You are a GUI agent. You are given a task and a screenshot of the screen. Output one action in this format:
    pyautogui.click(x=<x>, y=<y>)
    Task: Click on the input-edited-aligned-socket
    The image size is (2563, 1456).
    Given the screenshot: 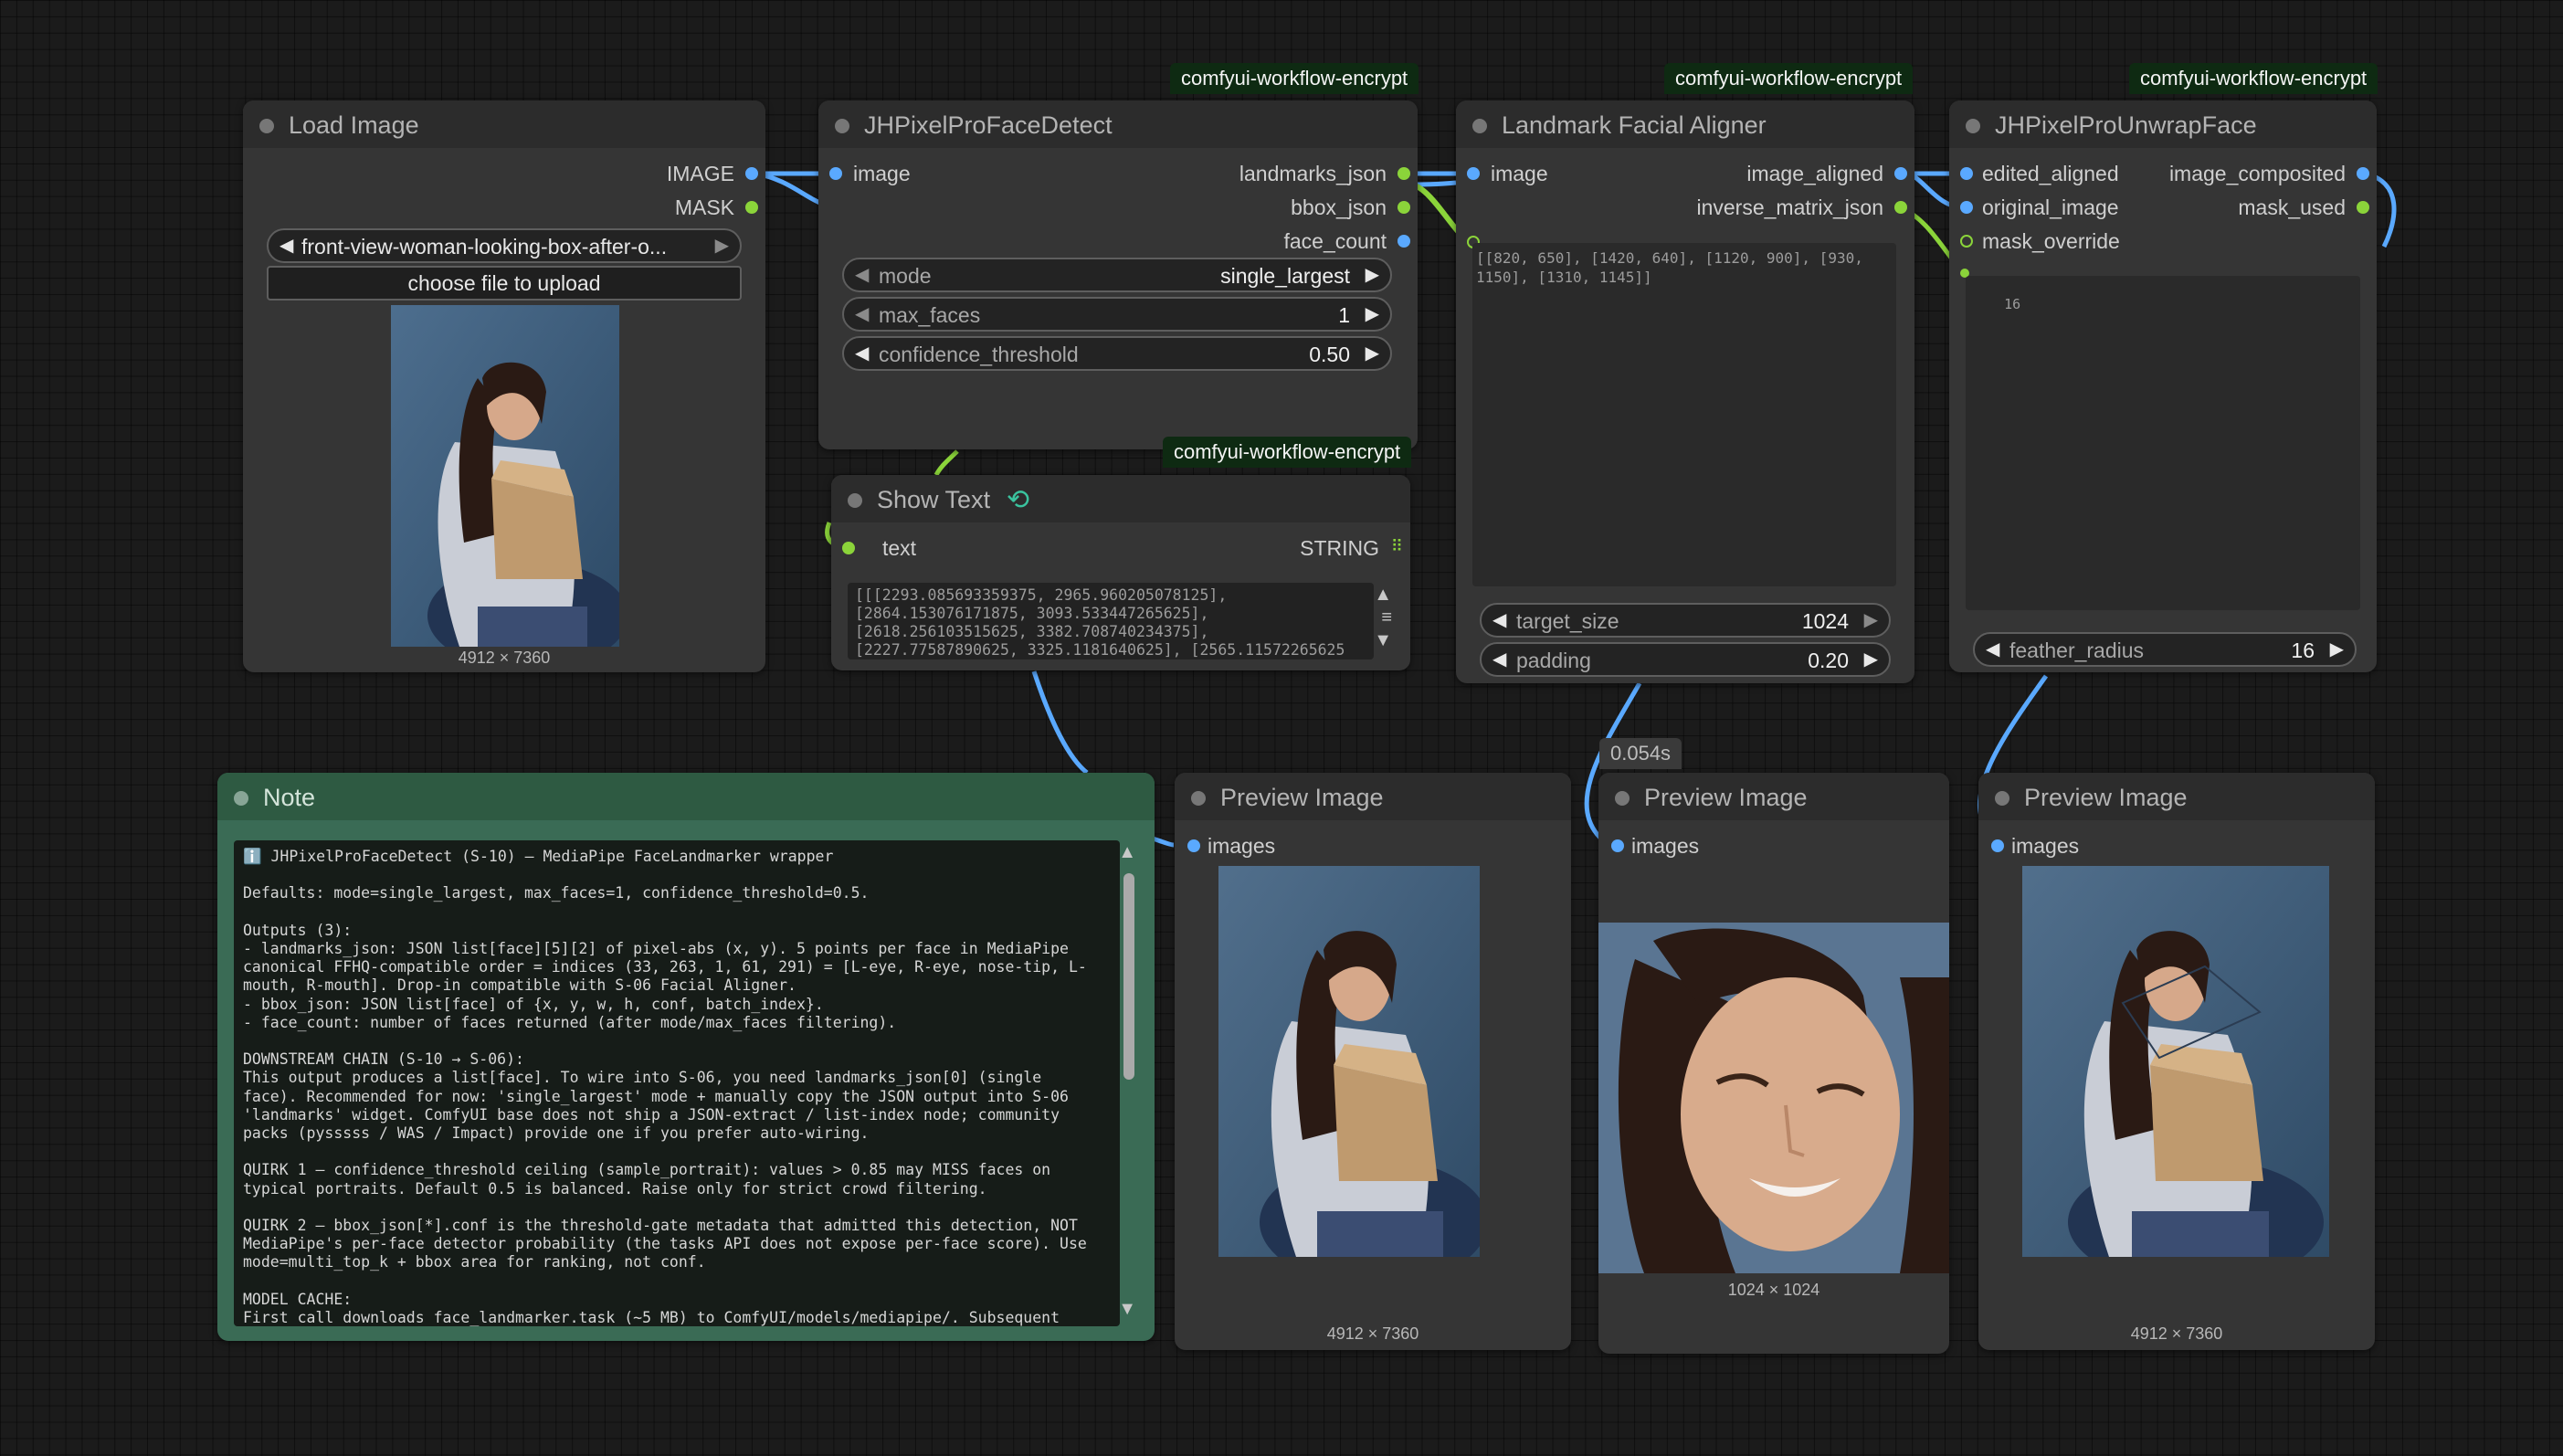 What is the action you would take?
    pyautogui.click(x=1966, y=174)
    